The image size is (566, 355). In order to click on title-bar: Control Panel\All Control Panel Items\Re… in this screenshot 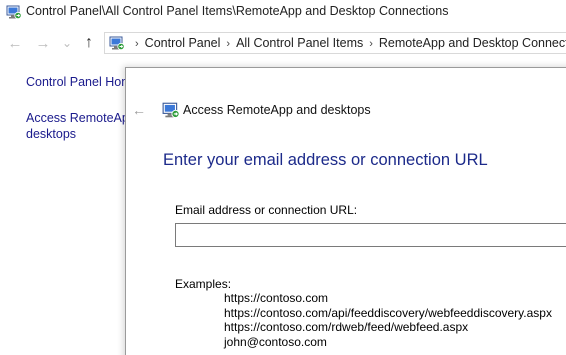, I will do `click(283, 12)`.